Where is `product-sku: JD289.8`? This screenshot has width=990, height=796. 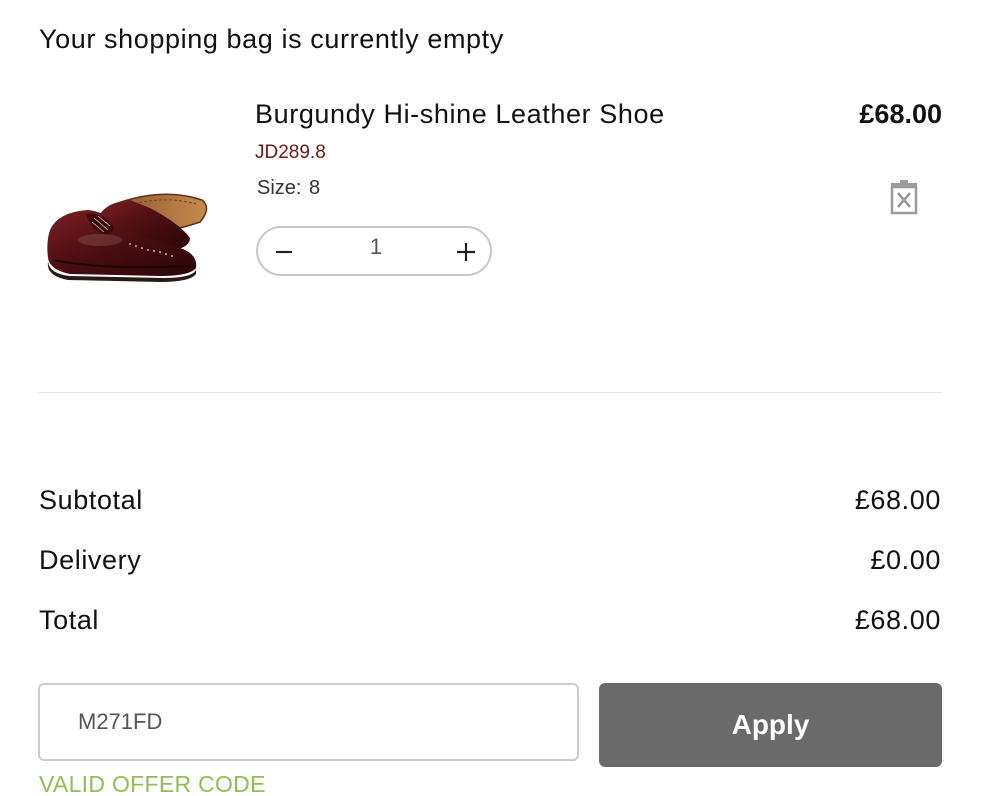
product-sku: JD289.8 is located at coordinates (290, 152).